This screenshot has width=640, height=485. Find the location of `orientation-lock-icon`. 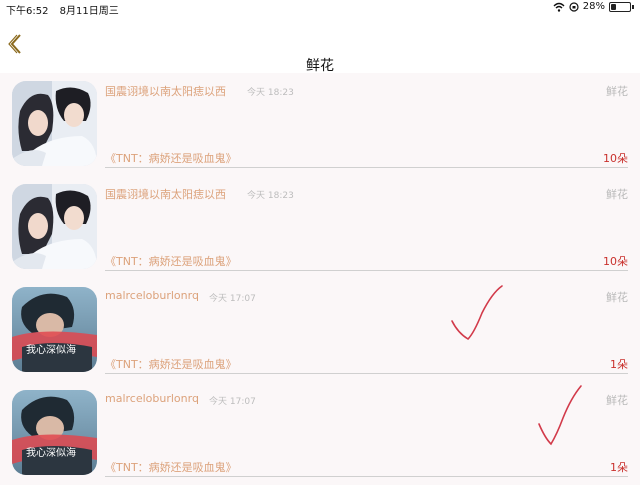

orientation-lock-icon is located at coordinates (574, 6).